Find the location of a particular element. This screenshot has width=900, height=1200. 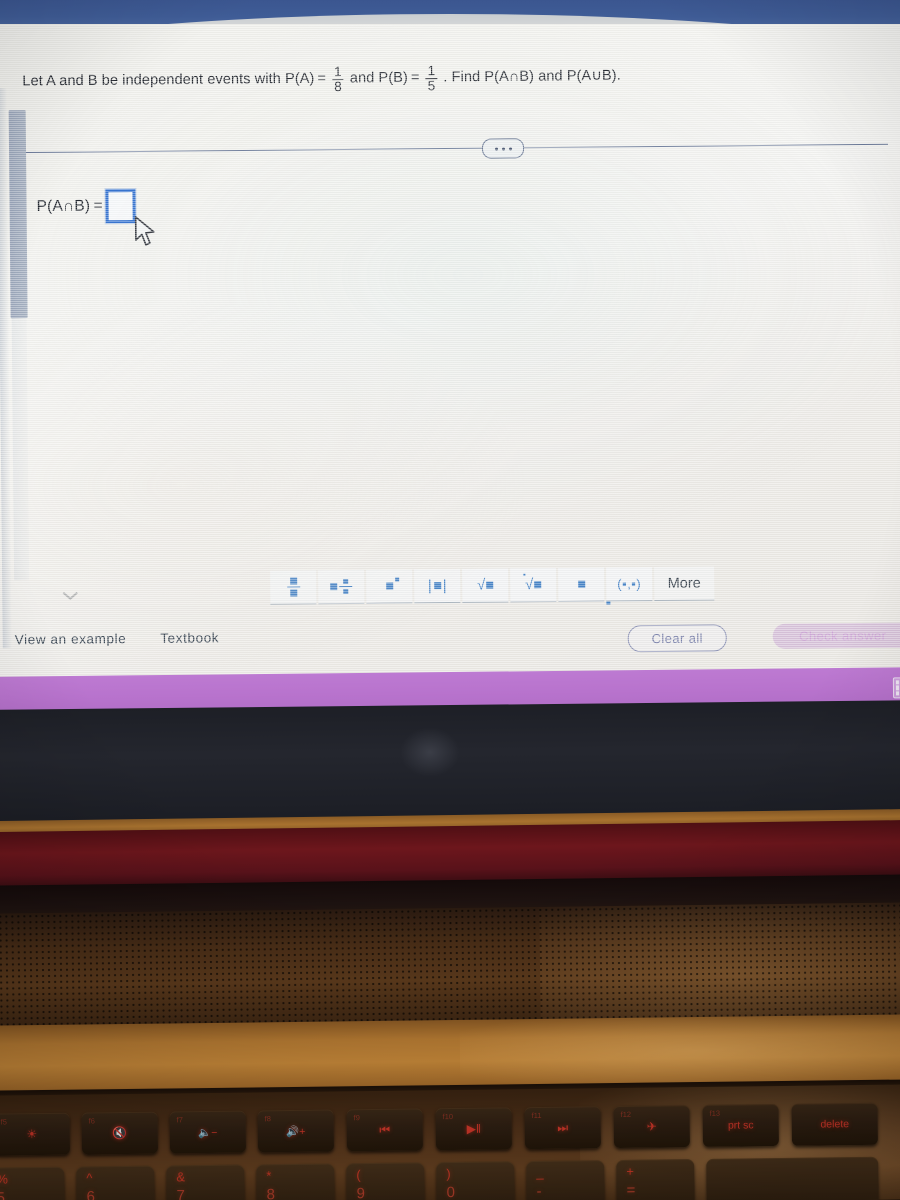

key-lower-label: 0 is located at coordinates (450, 1192).